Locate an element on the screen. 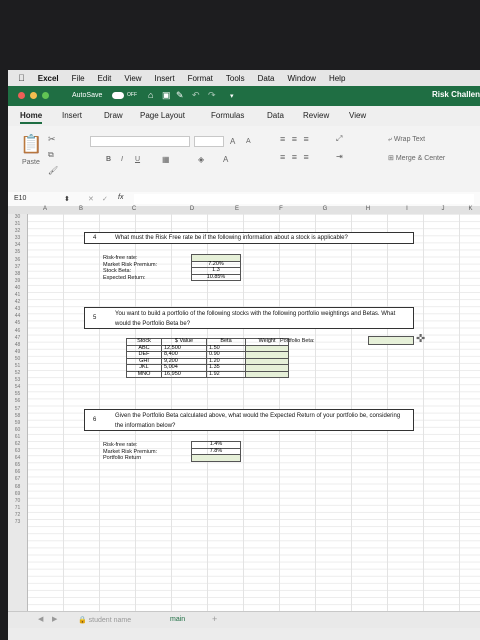  row-number: 65 is located at coordinates (17, 465).